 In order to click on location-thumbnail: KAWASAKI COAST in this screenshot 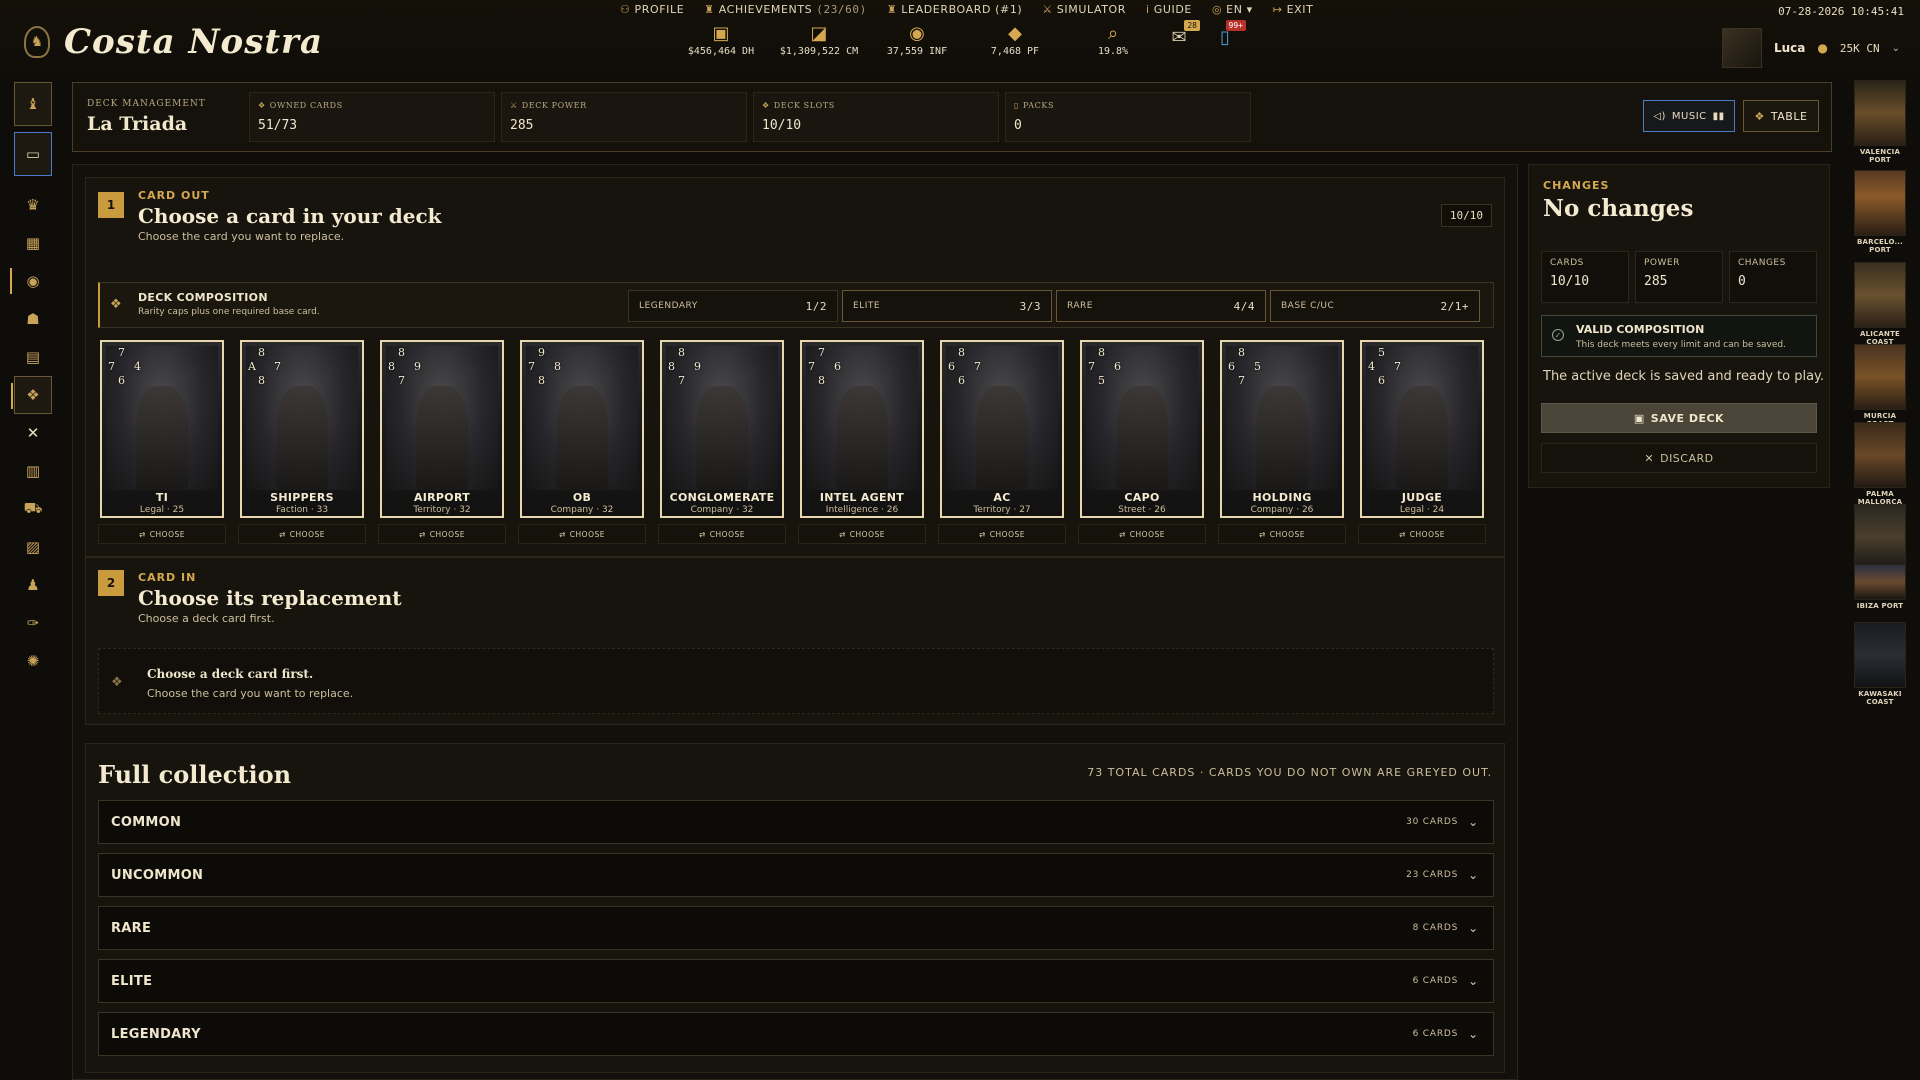, I will do `click(1880, 664)`.